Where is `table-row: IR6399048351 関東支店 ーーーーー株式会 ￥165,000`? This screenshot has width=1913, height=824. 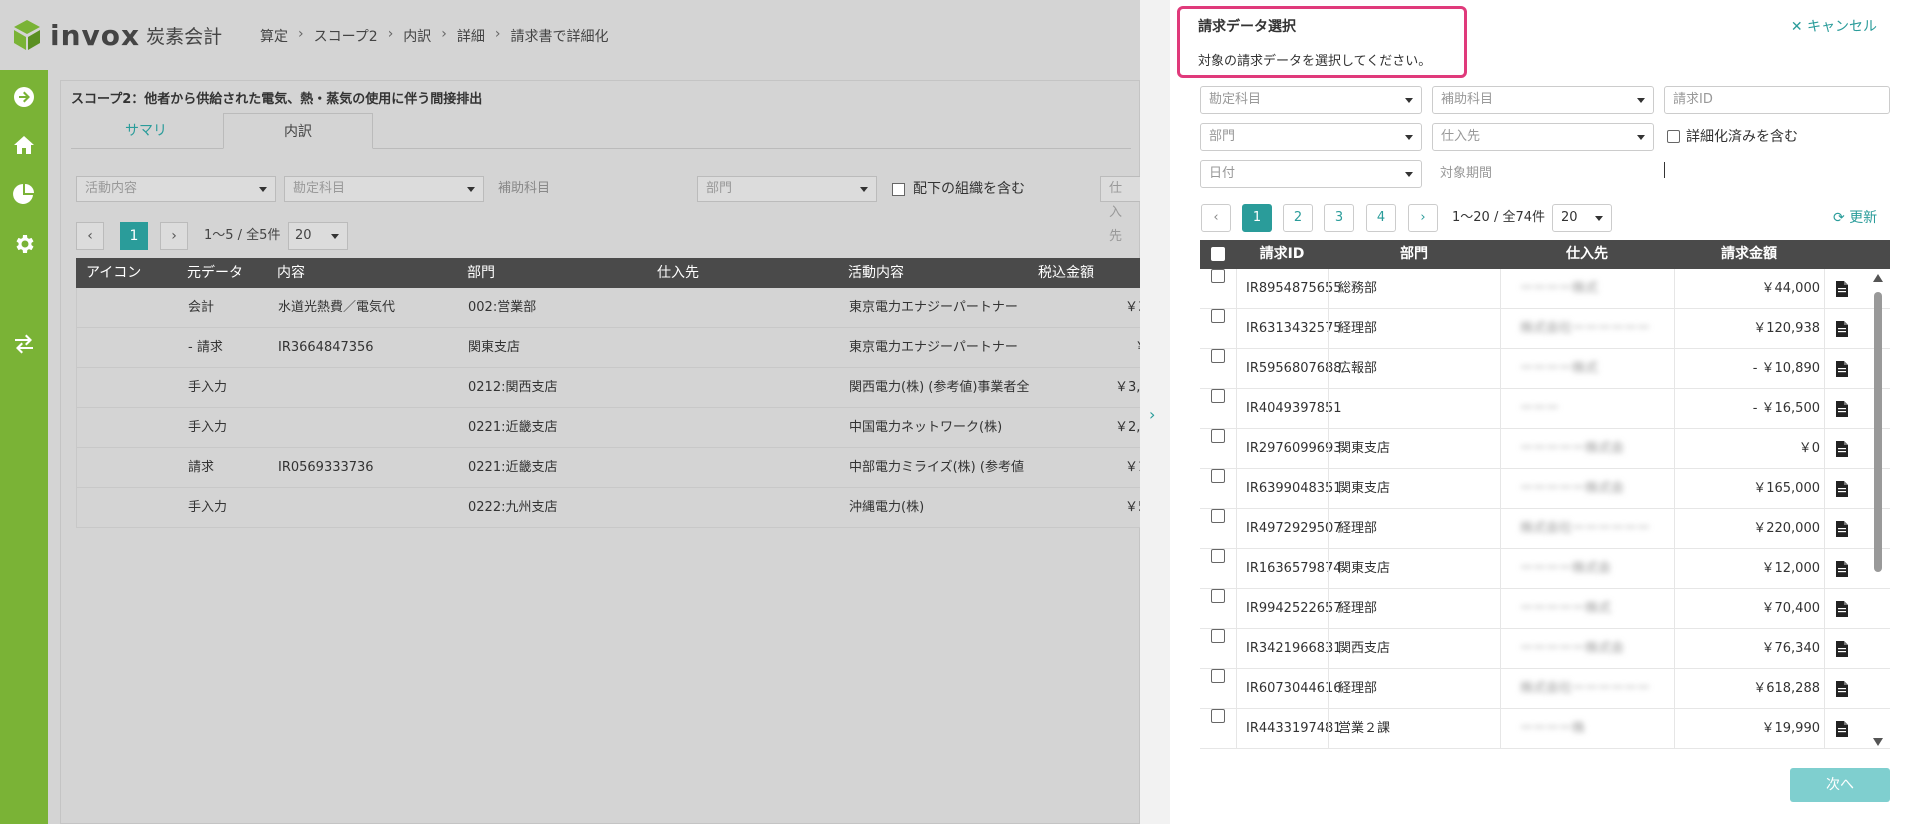 table-row: IR6399048351 関東支店 ーーーーー株式会 ￥165,000 is located at coordinates (1545, 489).